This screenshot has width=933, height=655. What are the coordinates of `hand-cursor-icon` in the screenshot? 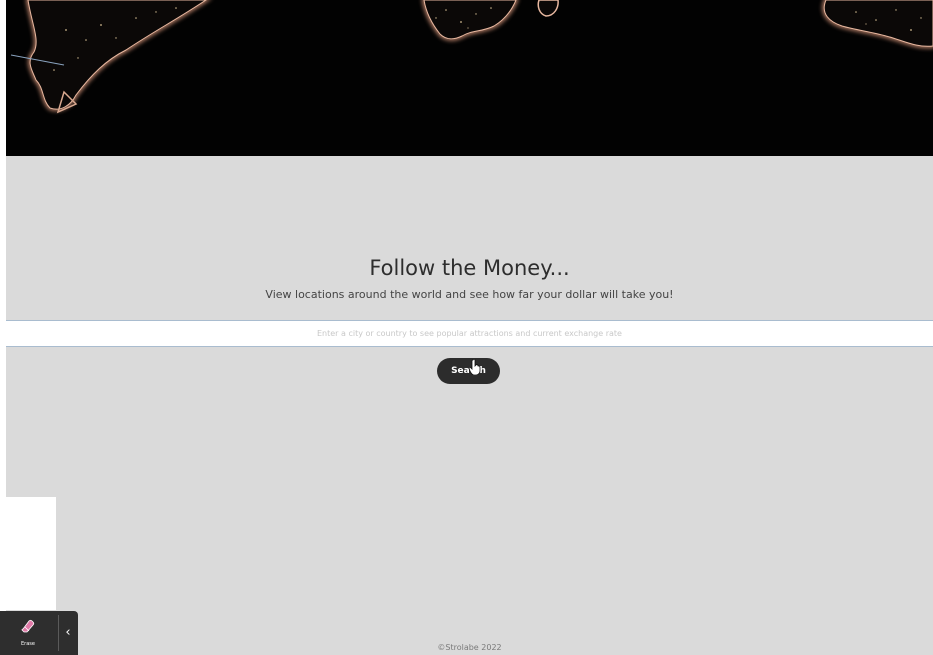 It's located at (475, 367).